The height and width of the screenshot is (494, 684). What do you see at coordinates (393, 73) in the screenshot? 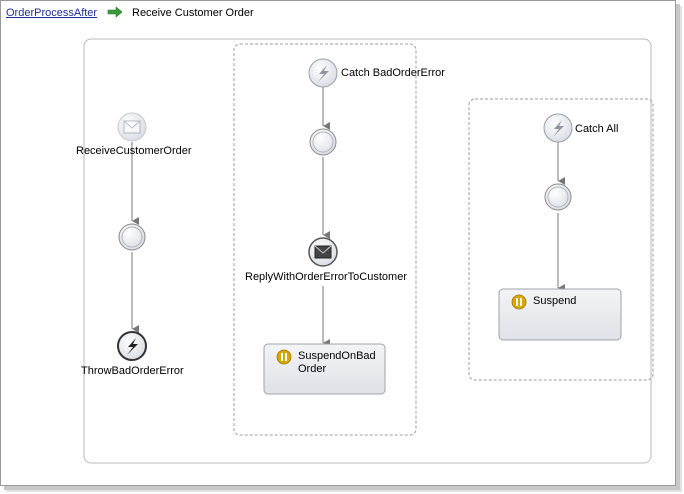
I see `catch-bad-order-label: Catch BadOrderError` at bounding box center [393, 73].